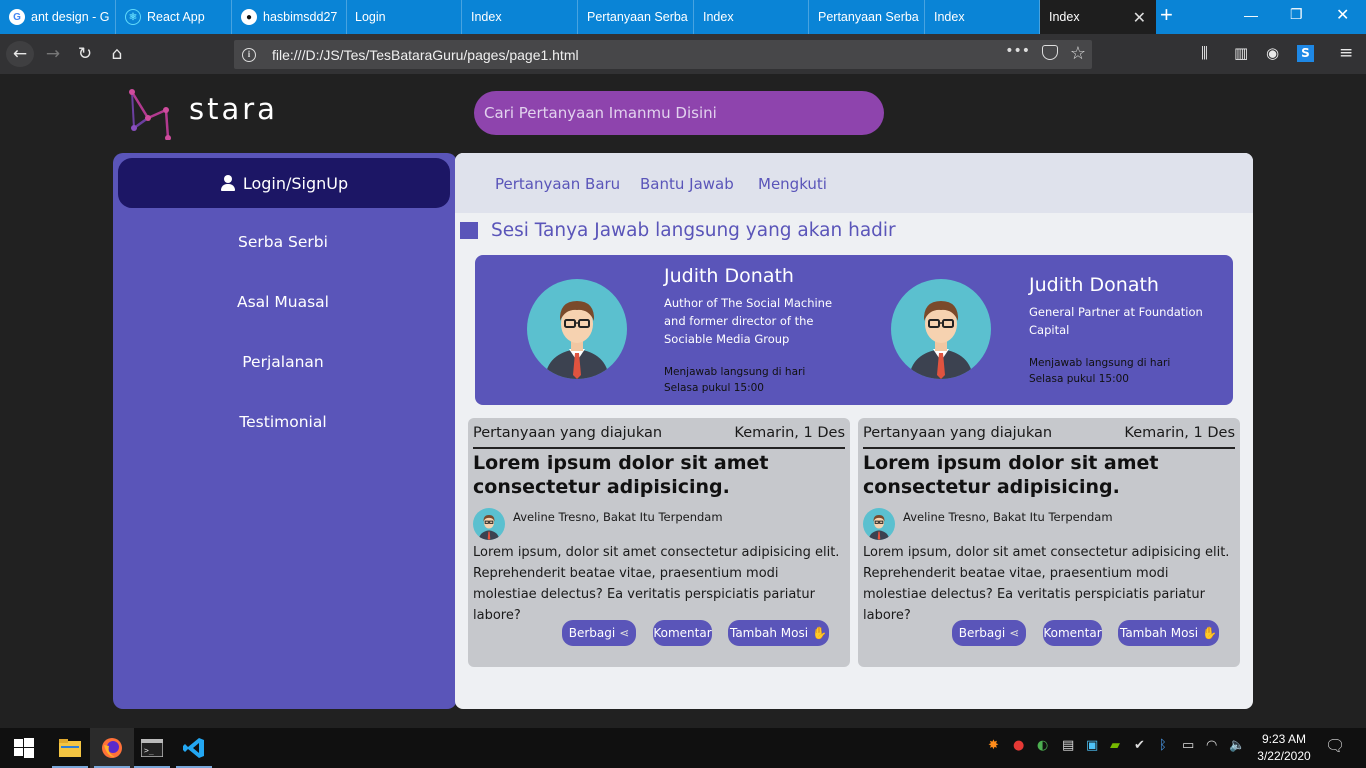 The height and width of the screenshot is (768, 1366). I want to click on clock-date: 3/22/2020, so click(1284, 756).